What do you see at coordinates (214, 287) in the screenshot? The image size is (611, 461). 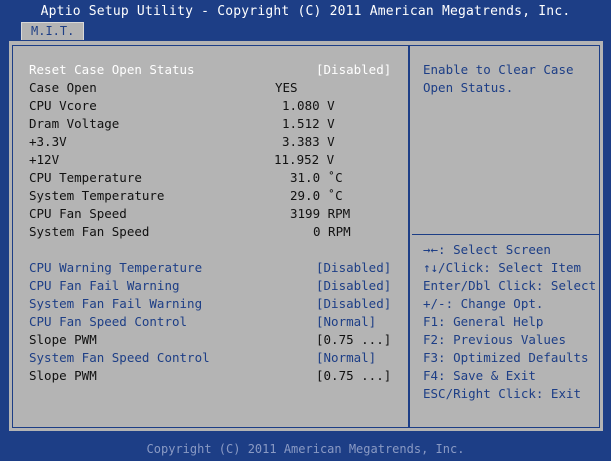 I see `setting-row-cpu-fan-fail: CPU Fan Fail Warning [Disabled]` at bounding box center [214, 287].